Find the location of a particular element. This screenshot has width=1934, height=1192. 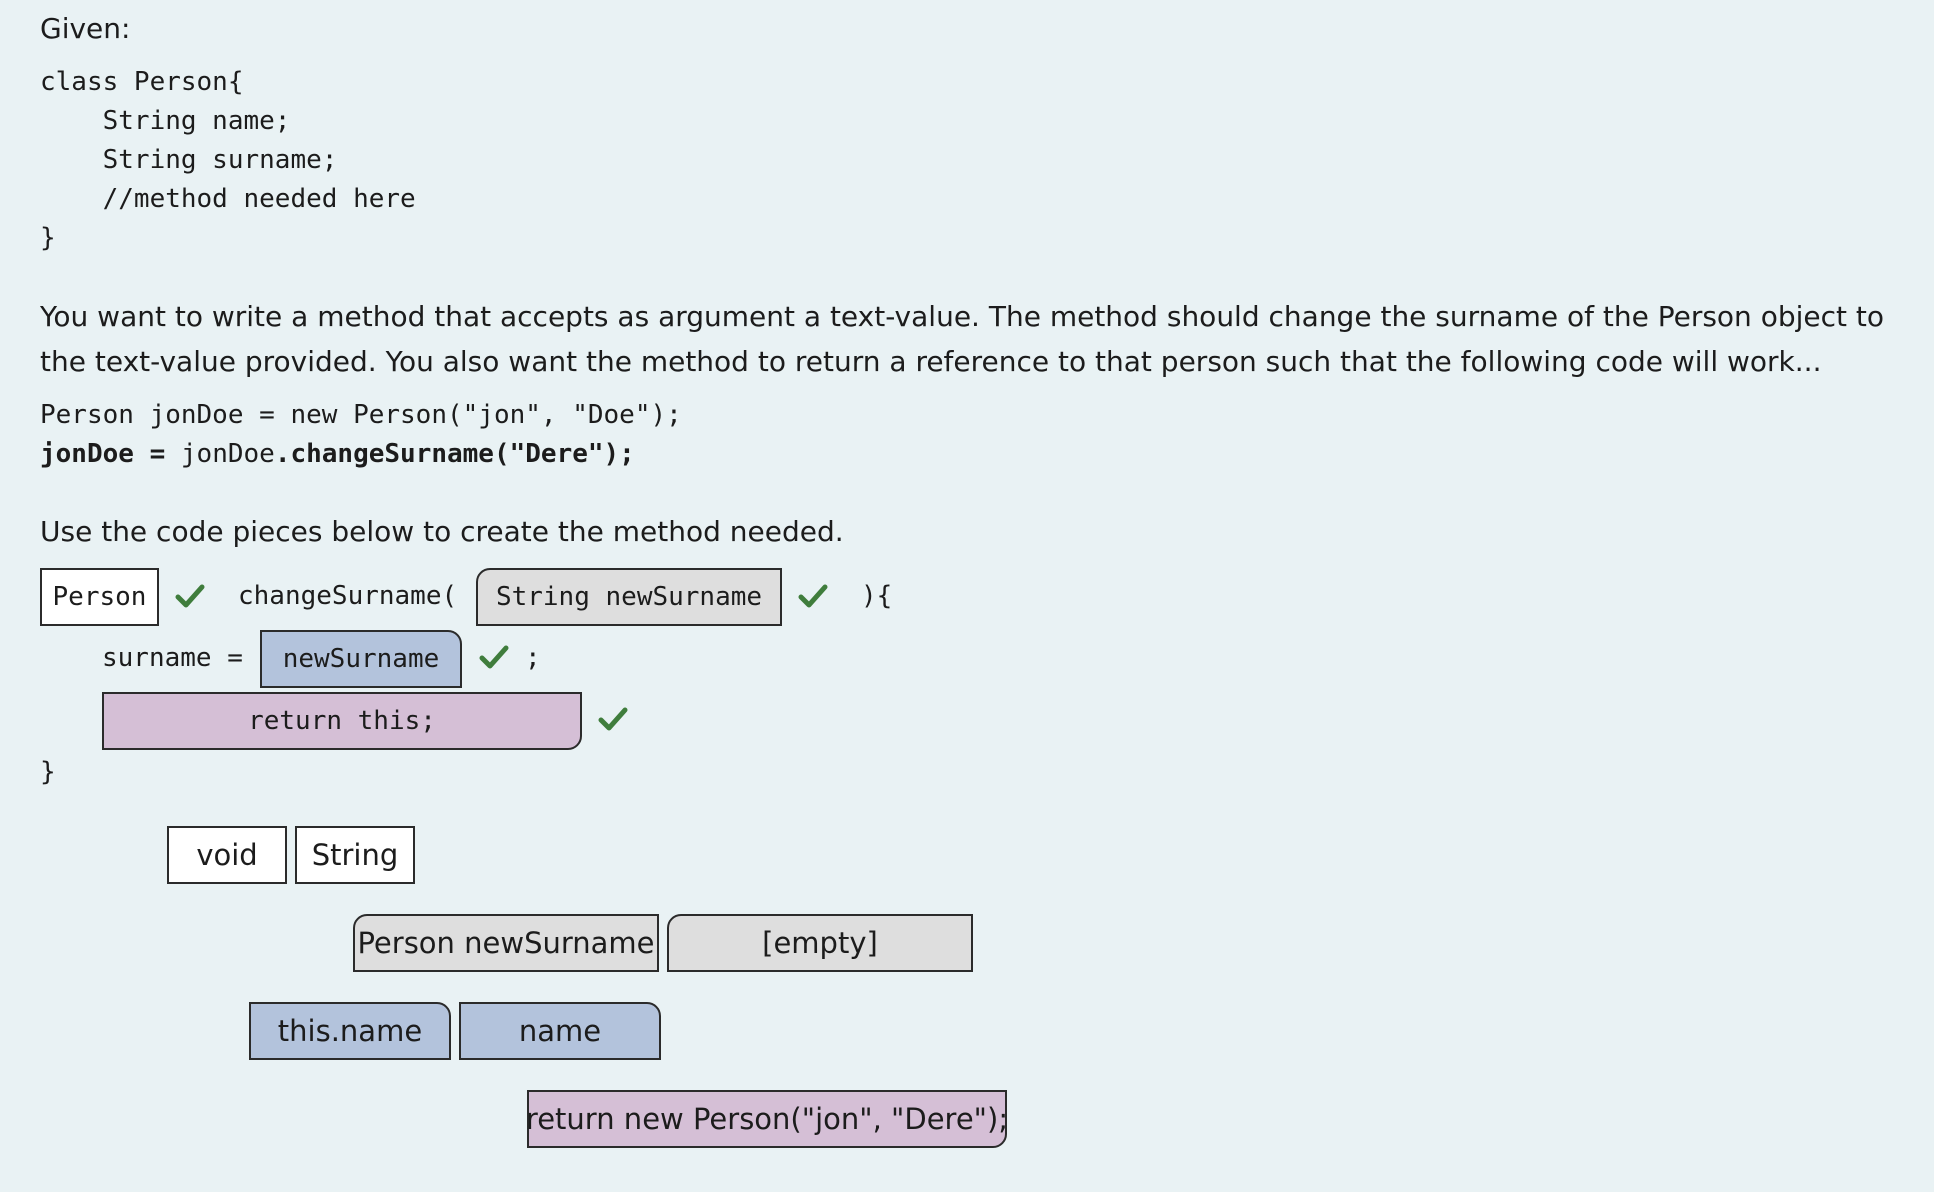

code-line: //method needed here is located at coordinates (228, 199).